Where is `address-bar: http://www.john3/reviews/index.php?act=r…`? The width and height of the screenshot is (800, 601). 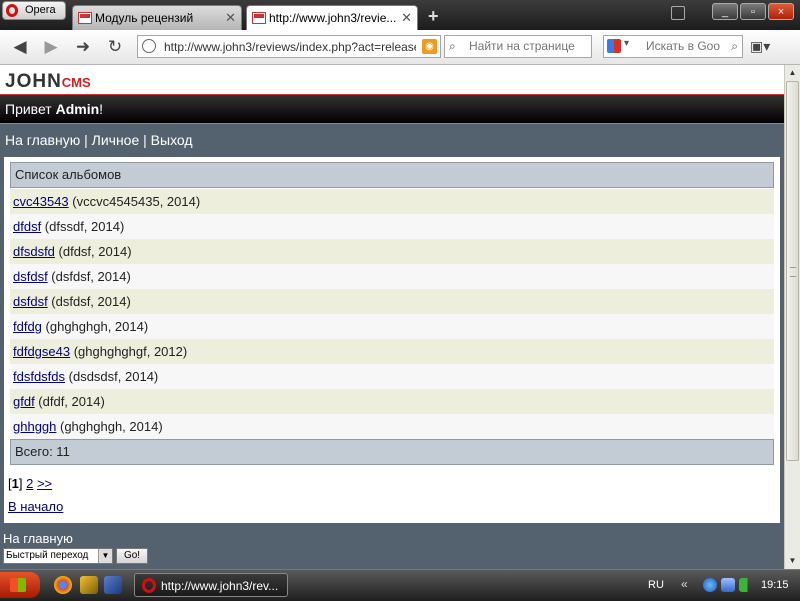 address-bar: http://www.john3/reviews/index.php?act=r… is located at coordinates (289, 46).